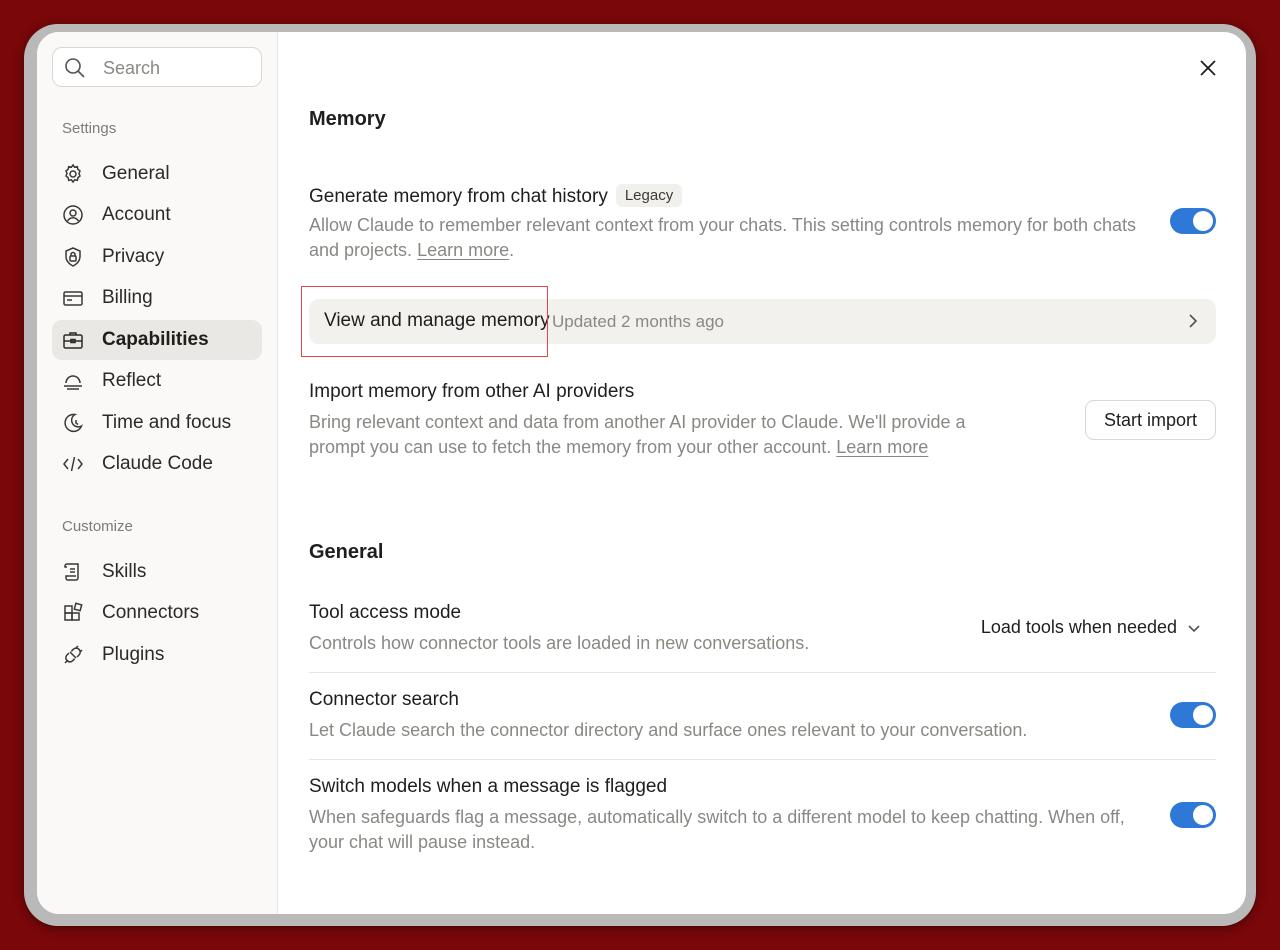 The width and height of the screenshot is (1280, 950). Describe the element at coordinates (346, 552) in the screenshot. I see `general-heading: General` at that location.